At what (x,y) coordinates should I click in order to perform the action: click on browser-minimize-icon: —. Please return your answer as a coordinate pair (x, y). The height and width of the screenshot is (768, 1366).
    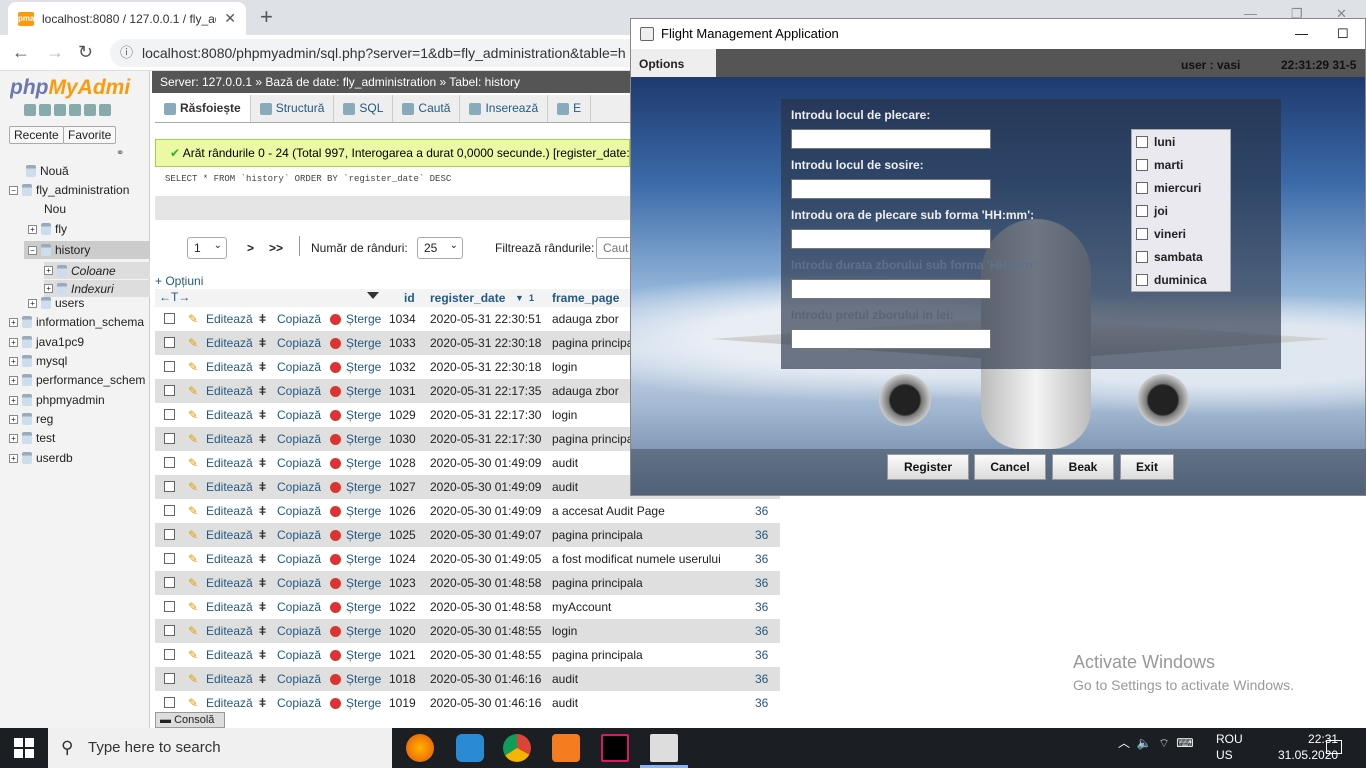
    Looking at the image, I should click on (1250, 13).